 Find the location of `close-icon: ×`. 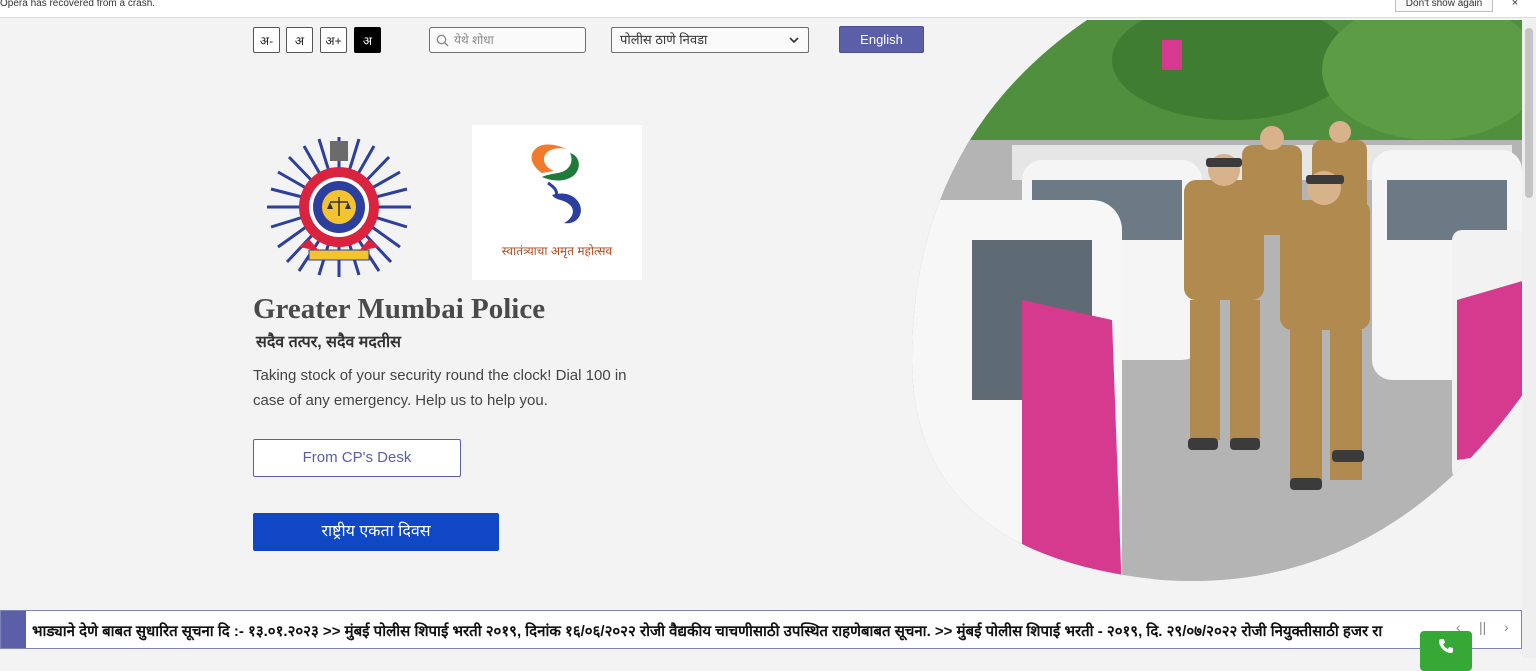

close-icon: × is located at coordinates (1515, 4).